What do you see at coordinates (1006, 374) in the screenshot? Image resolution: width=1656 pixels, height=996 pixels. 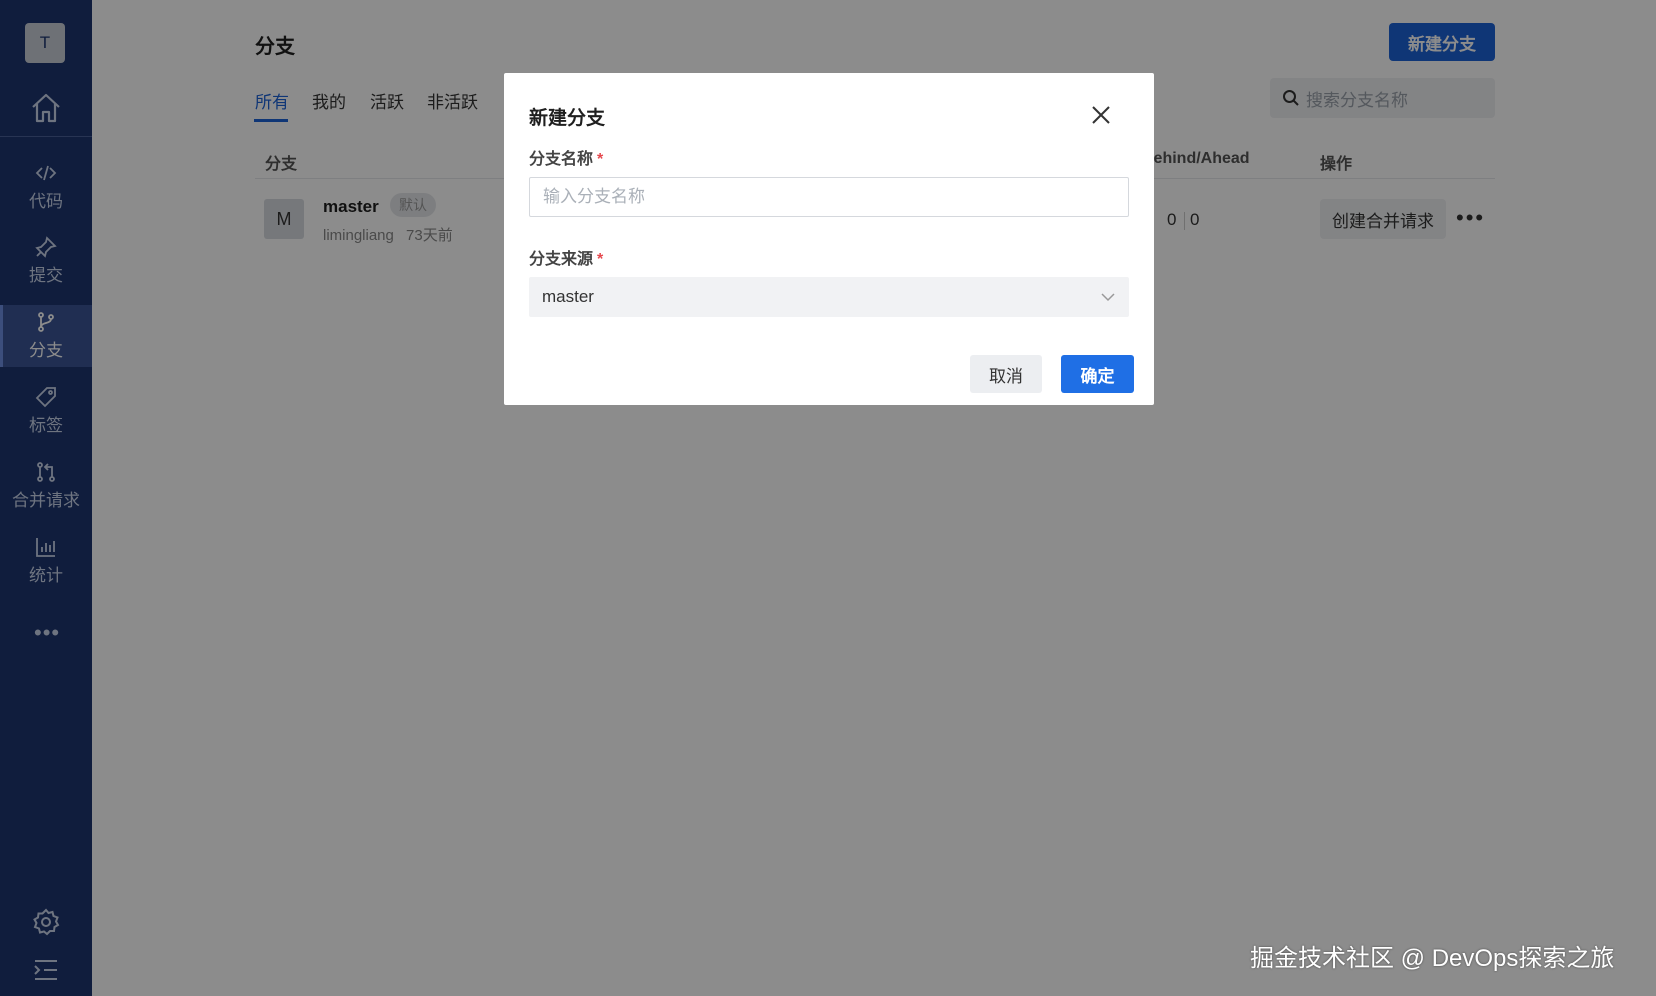 I see `cancel-button: 取消` at bounding box center [1006, 374].